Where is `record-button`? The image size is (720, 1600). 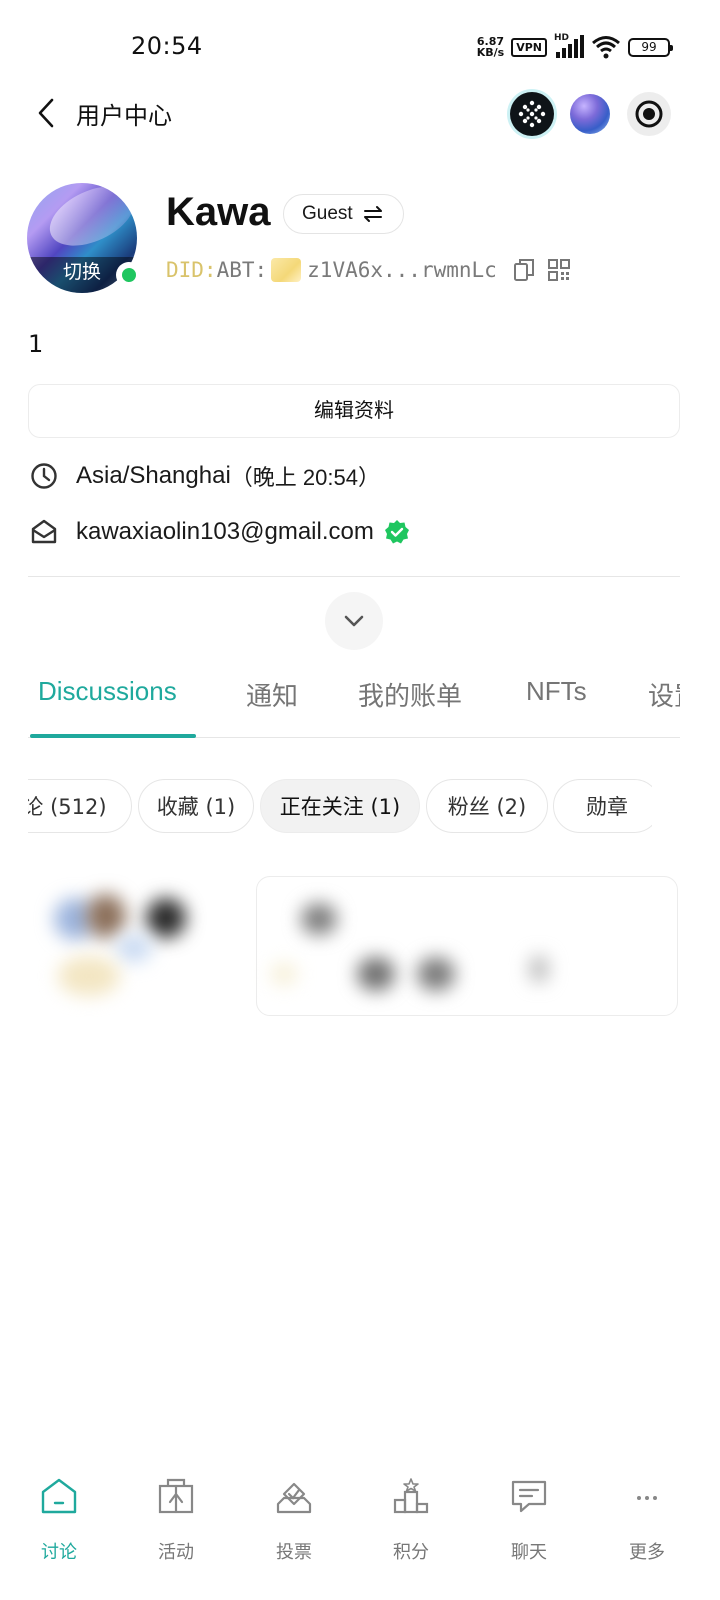
record-button is located at coordinates (649, 114).